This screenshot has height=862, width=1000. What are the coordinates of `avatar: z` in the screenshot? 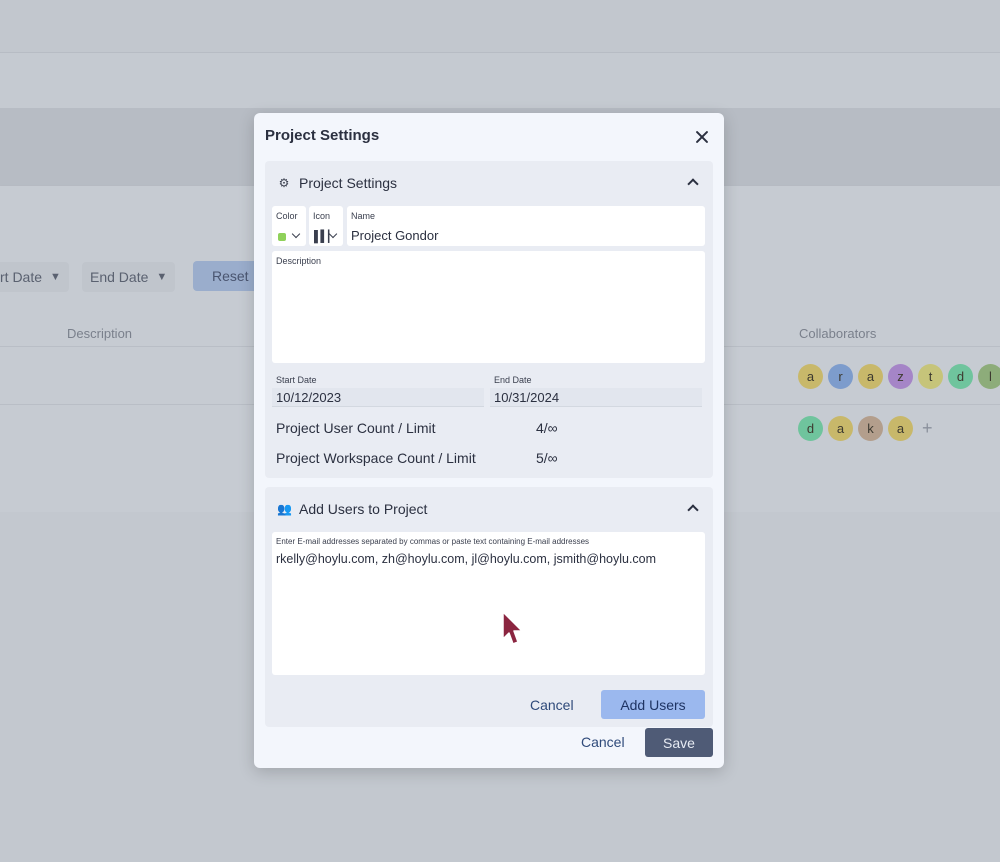 It's located at (900, 376).